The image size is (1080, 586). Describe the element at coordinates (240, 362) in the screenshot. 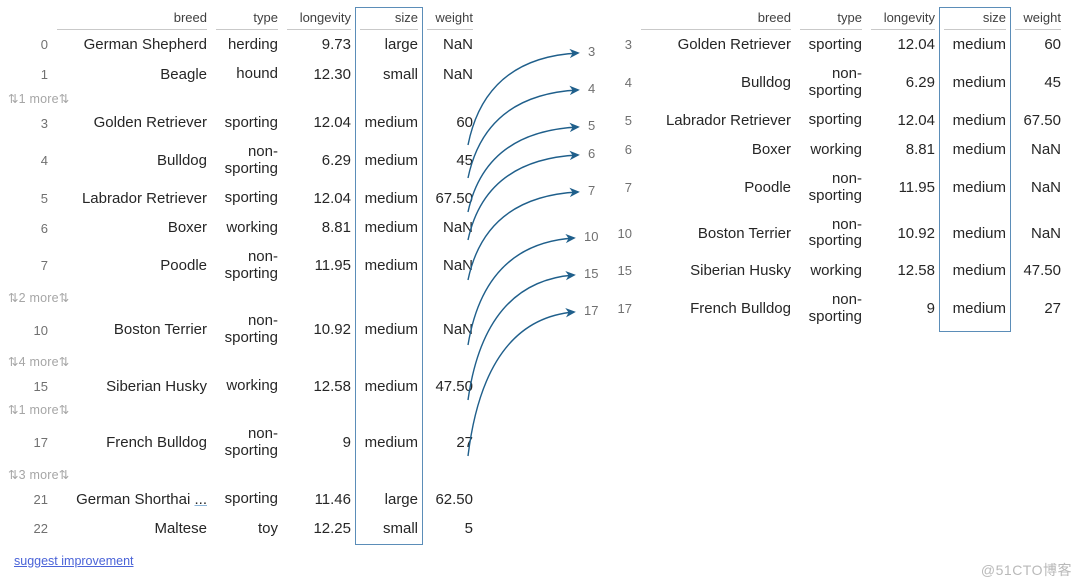

I see `collapsed-rows-indicator: ⇅4 more⇅` at that location.